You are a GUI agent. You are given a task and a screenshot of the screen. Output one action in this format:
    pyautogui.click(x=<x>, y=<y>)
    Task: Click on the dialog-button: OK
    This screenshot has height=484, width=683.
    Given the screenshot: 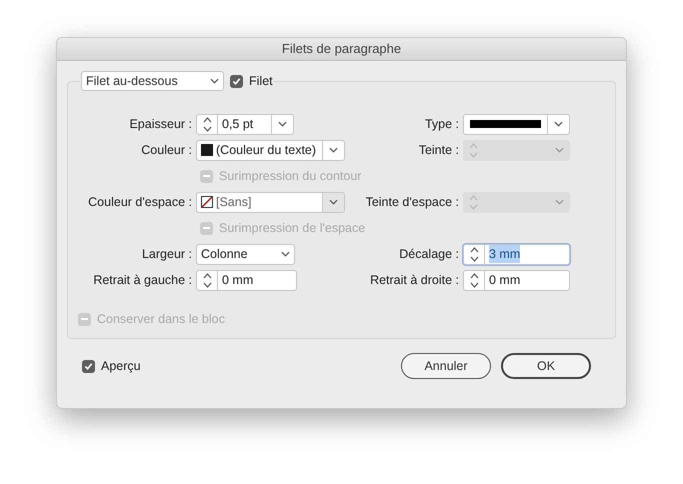 What is the action you would take?
    pyautogui.click(x=546, y=366)
    